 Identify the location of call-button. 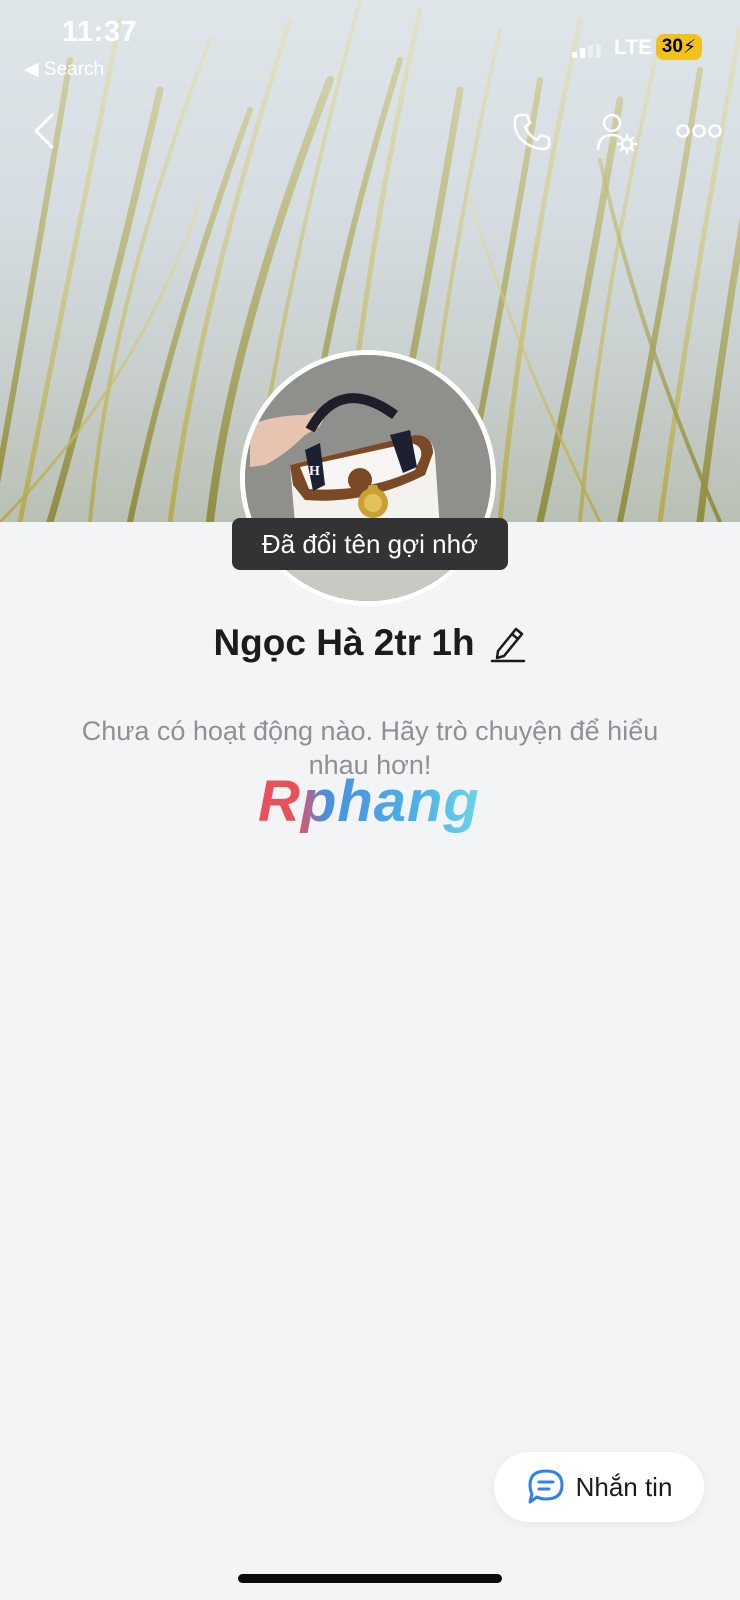
(532, 132).